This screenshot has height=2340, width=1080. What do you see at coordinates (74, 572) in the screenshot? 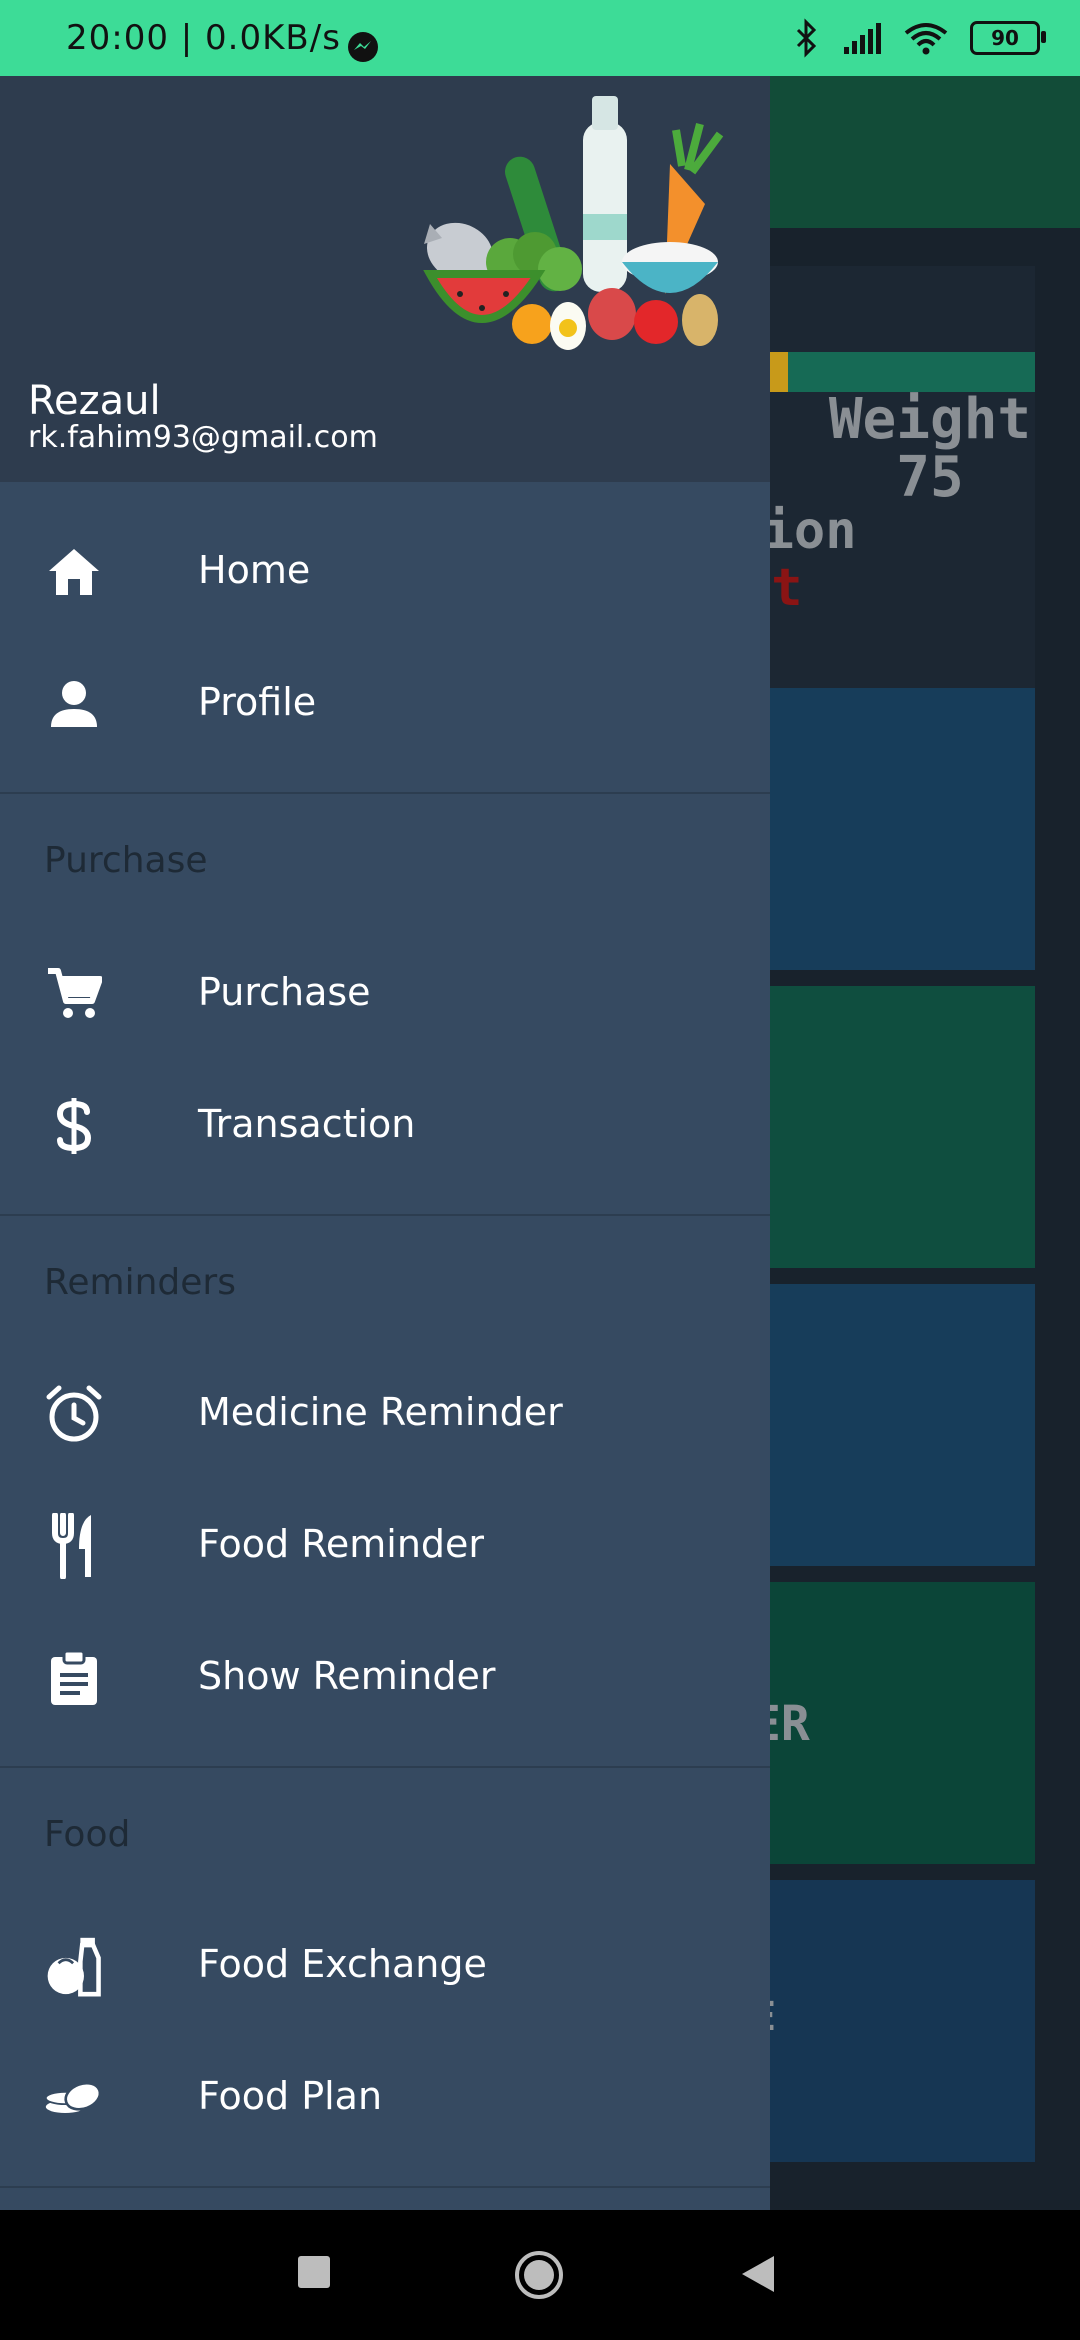
I see `home-icon` at bounding box center [74, 572].